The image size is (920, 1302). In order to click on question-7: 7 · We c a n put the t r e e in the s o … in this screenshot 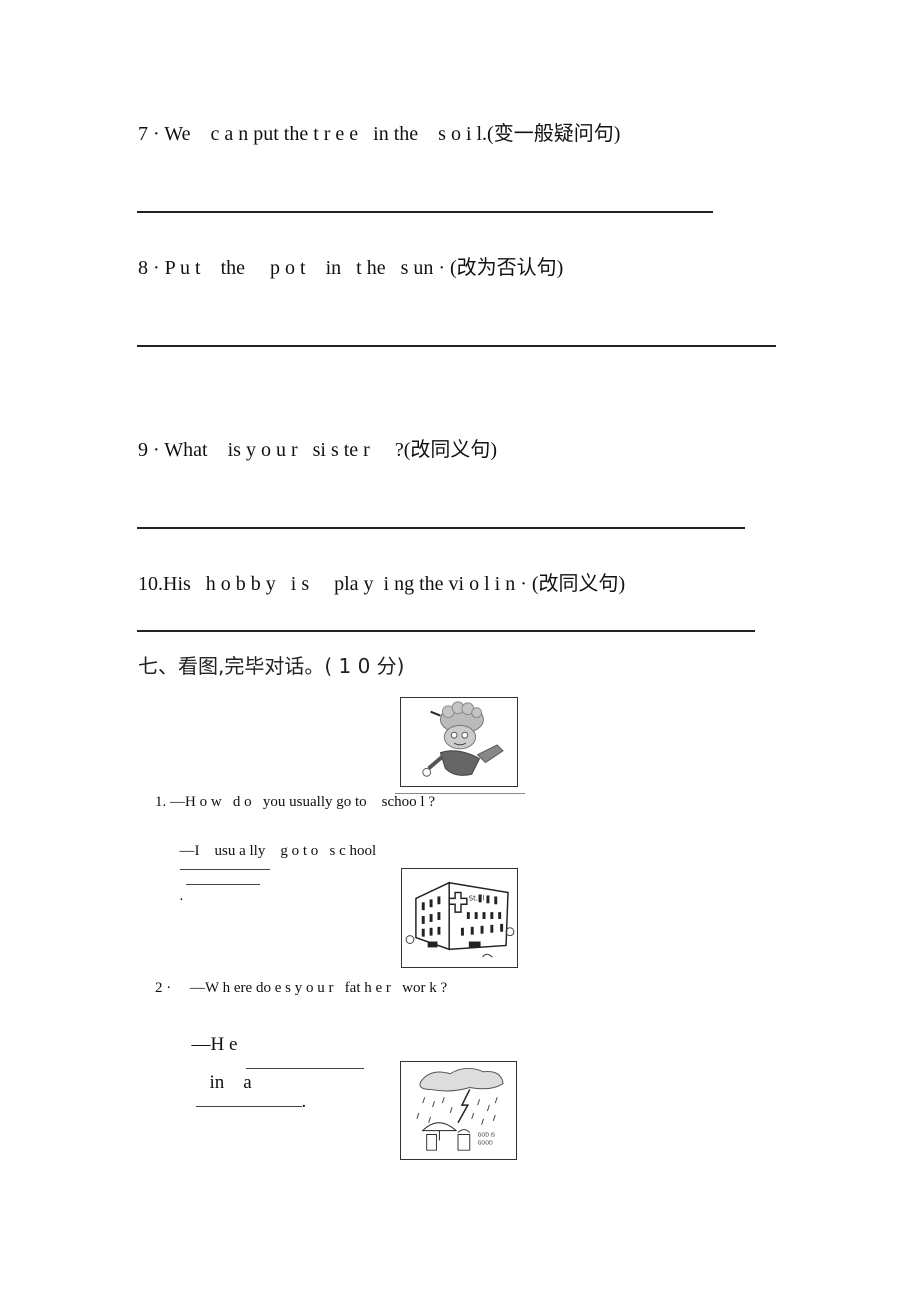, I will do `click(379, 134)`.